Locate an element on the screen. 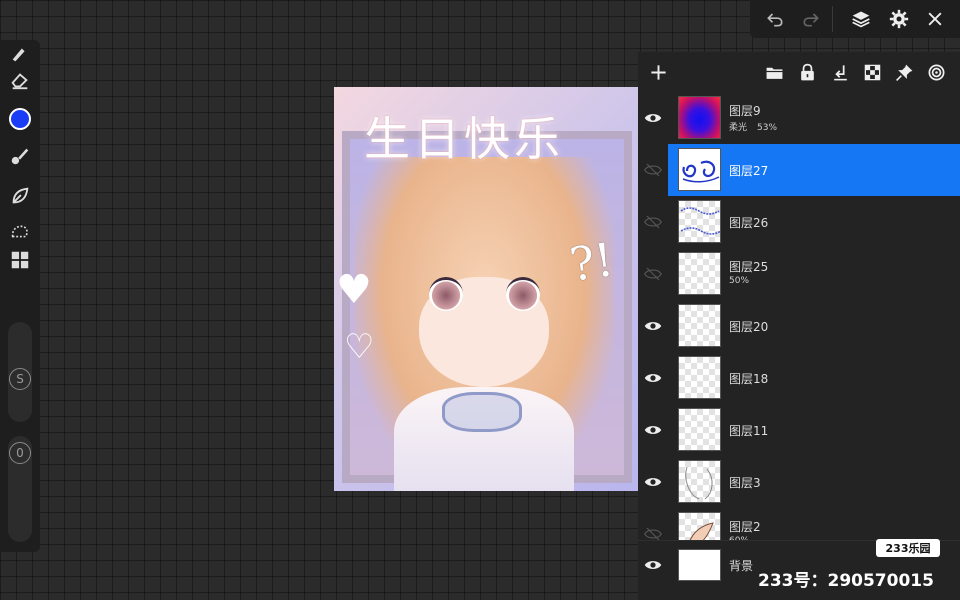 The image size is (960, 600). layer-name: 图层2 is located at coordinates (745, 527).